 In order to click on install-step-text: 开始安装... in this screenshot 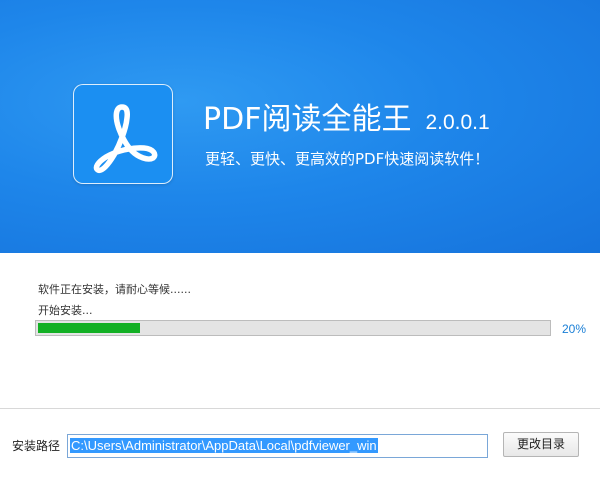, I will do `click(65, 310)`.